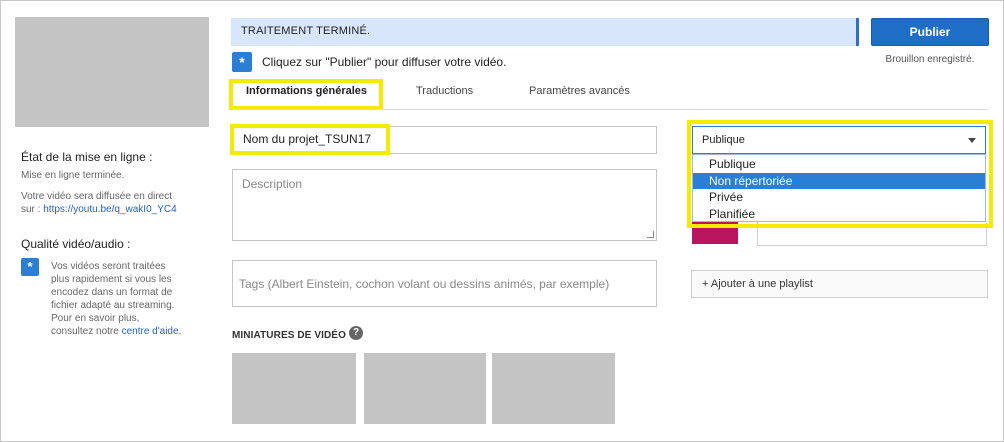  Describe the element at coordinates (310, 139) in the screenshot. I see `title-input-value: Nom du projet_TSUN17` at that location.